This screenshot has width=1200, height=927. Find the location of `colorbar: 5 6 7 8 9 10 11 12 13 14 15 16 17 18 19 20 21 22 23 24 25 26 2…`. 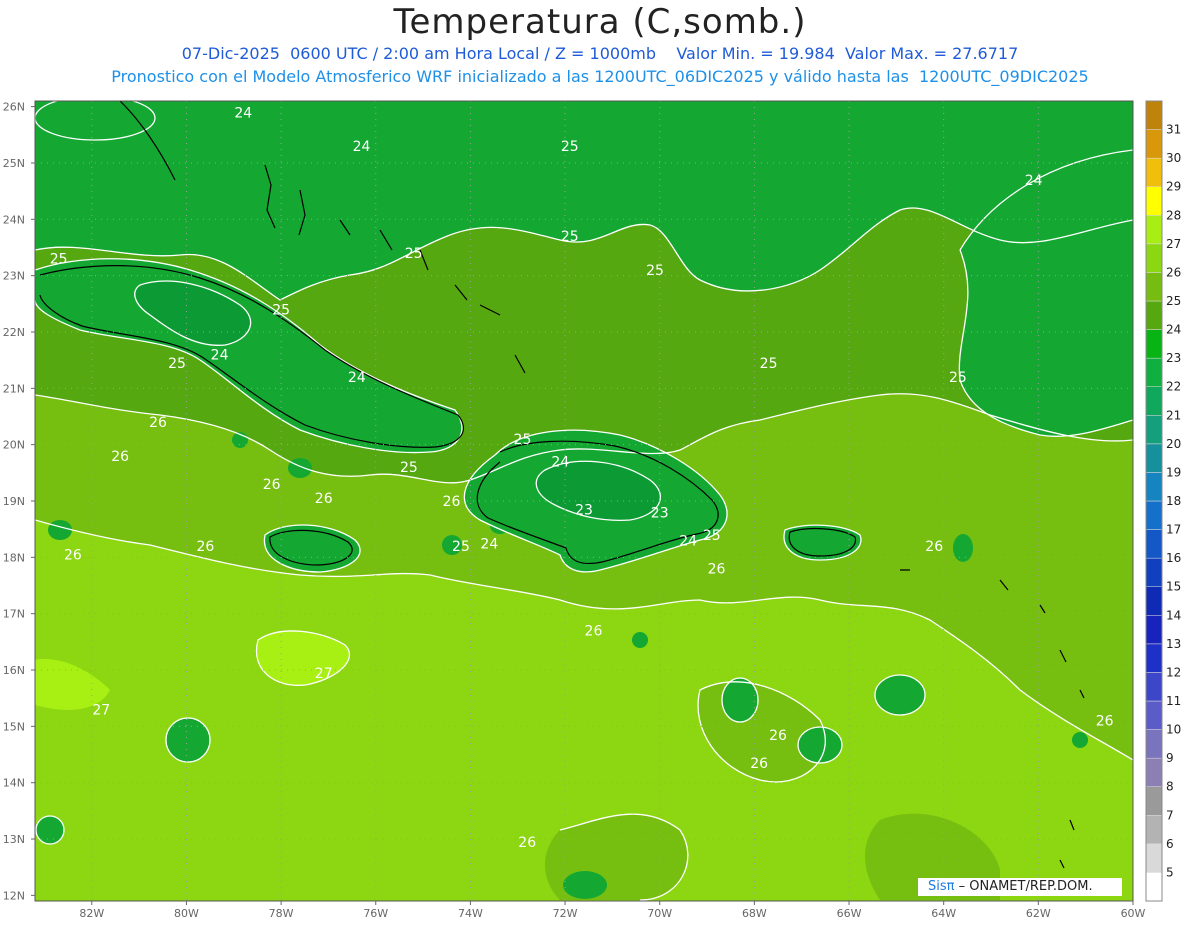

colorbar: 5 6 7 8 9 10 11 12 13 14 15 16 17 18 19 20 21 22 23 24 25 26 2… is located at coordinates (1163, 501).